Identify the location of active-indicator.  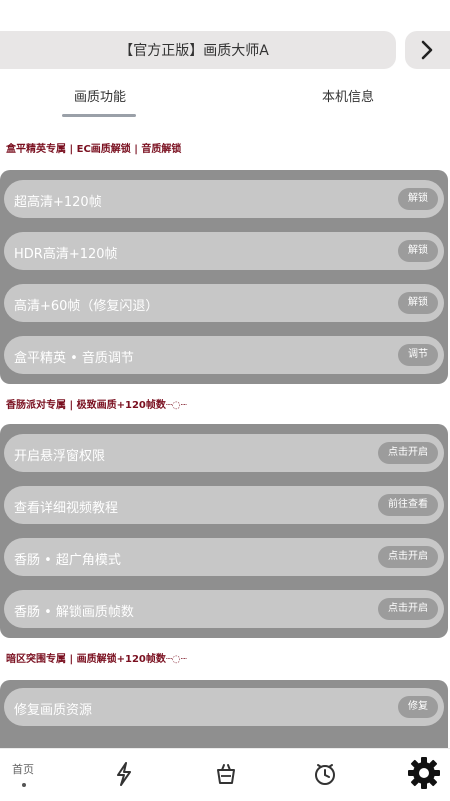
(24, 785).